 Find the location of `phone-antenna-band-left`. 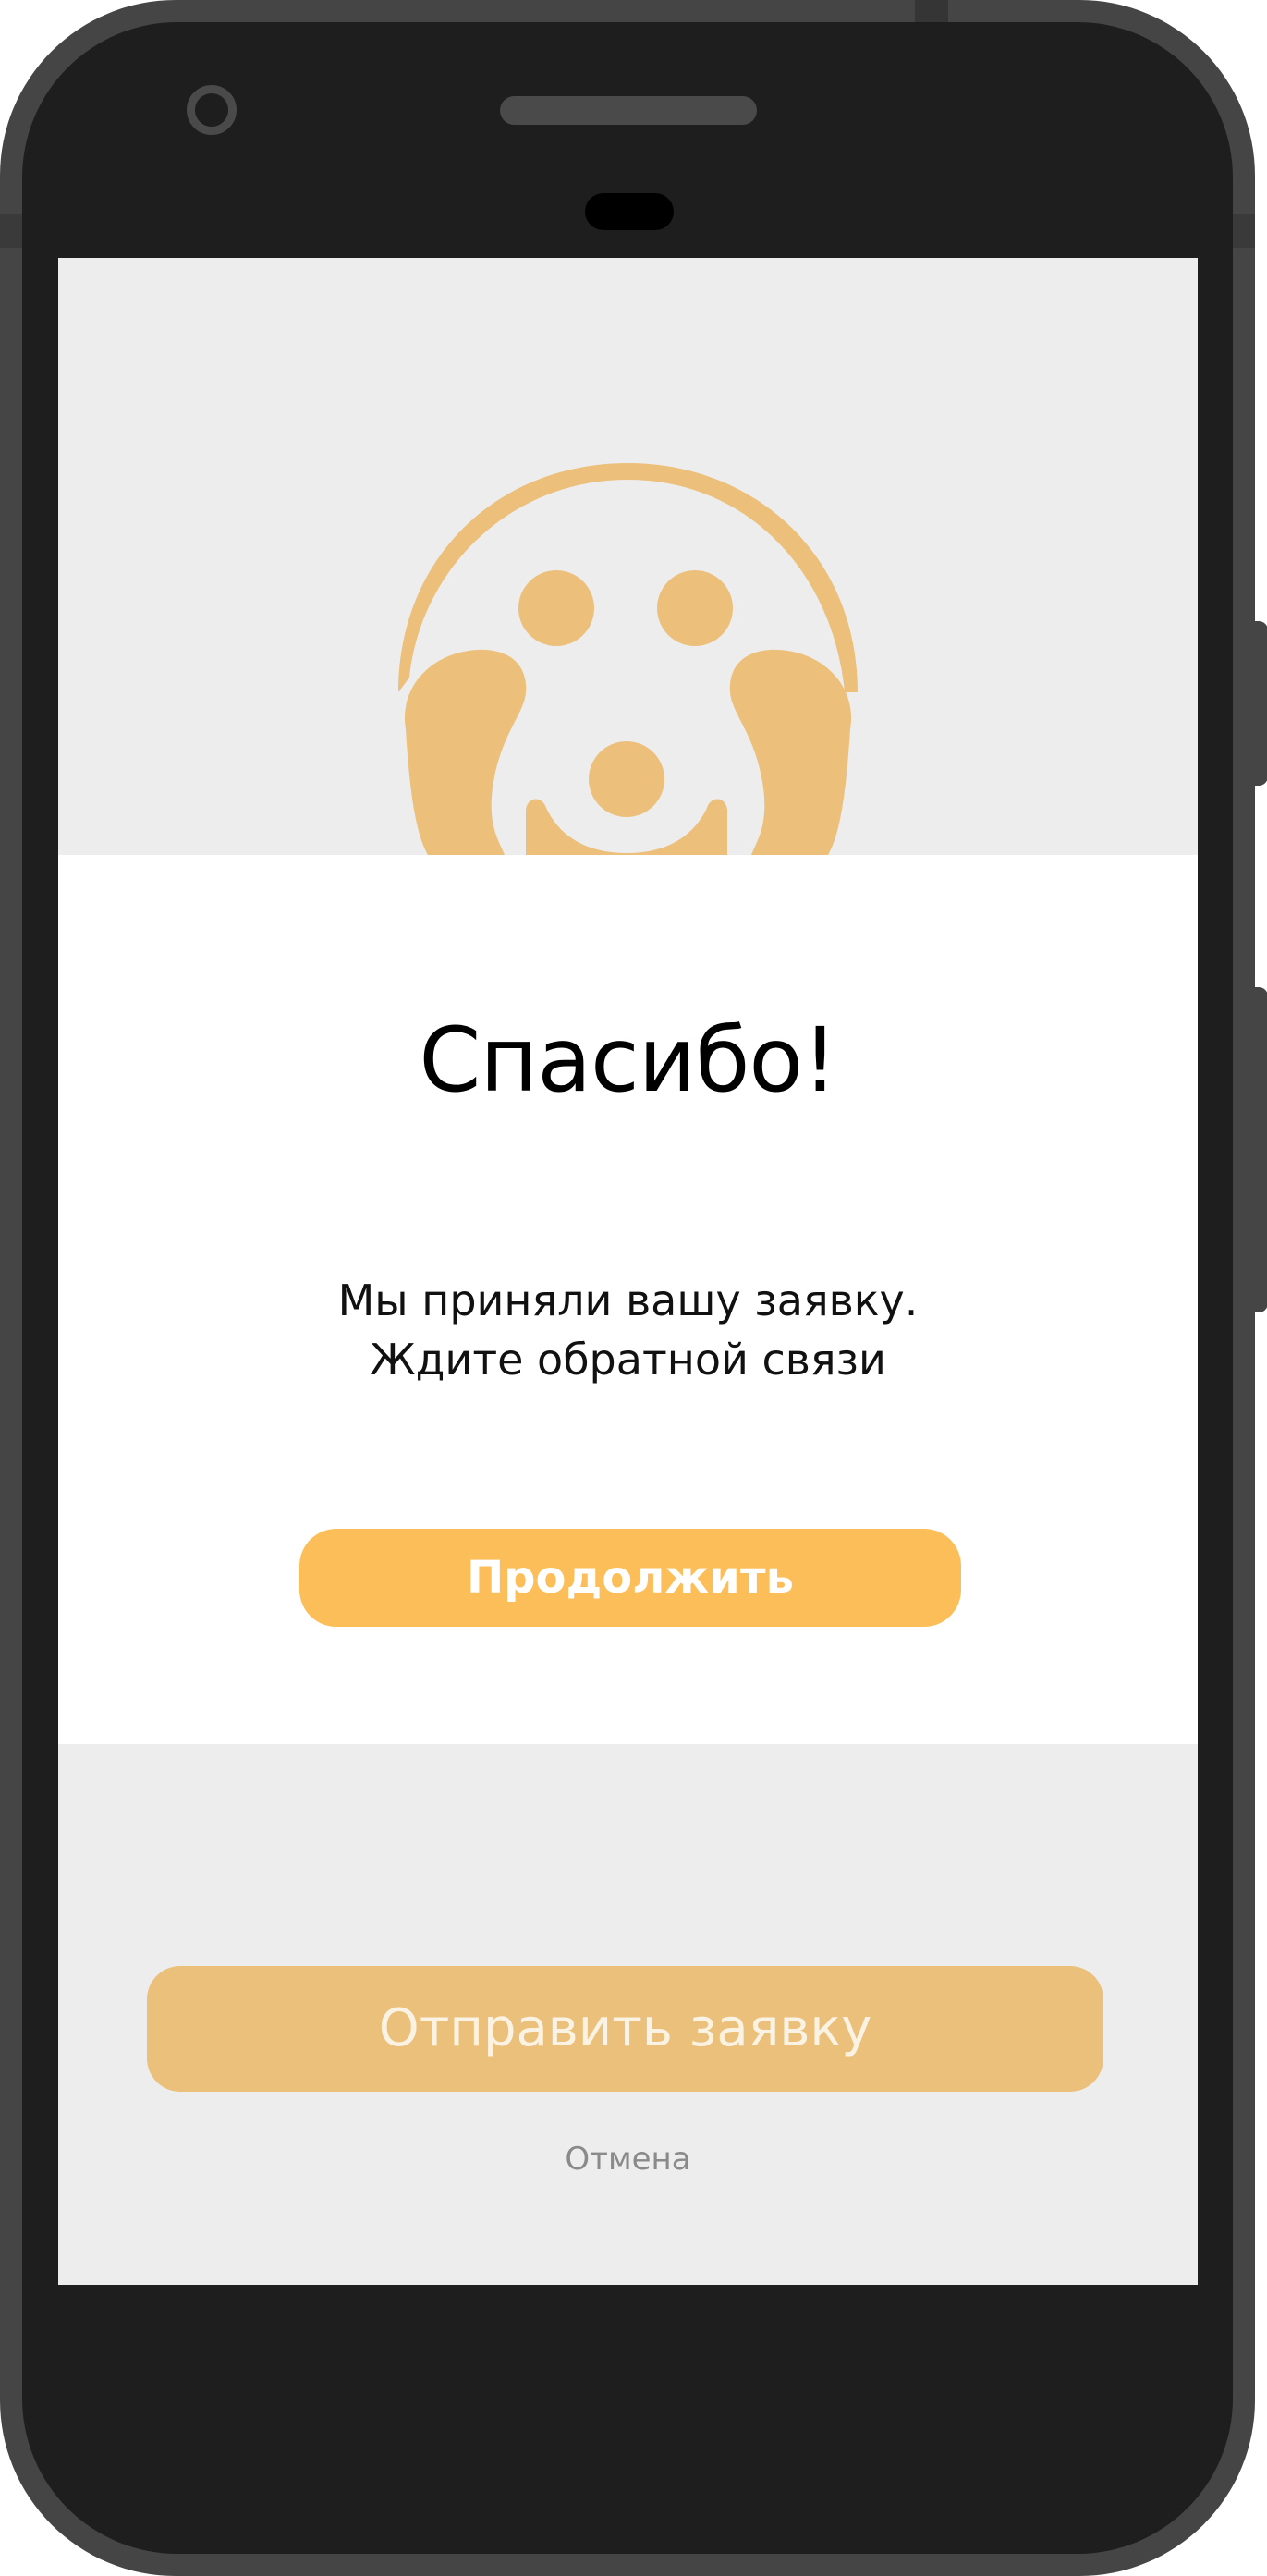

phone-antenna-band-left is located at coordinates (11, 231).